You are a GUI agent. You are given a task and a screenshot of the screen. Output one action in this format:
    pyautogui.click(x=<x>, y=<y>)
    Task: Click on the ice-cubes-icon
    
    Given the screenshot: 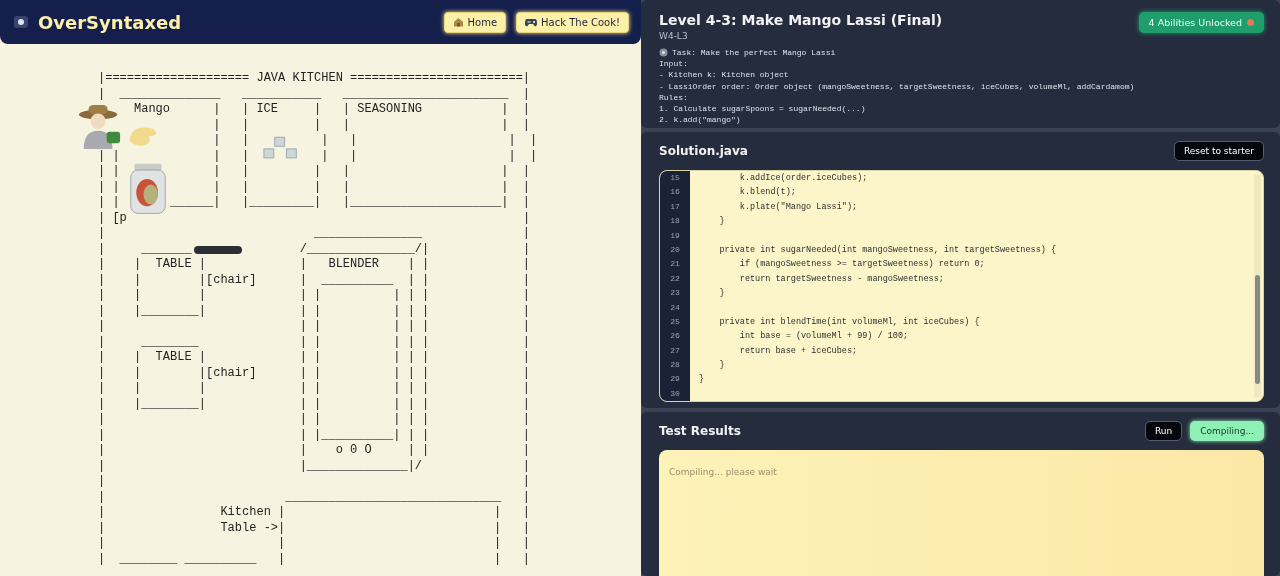 What is the action you would take?
    pyautogui.click(x=281, y=148)
    